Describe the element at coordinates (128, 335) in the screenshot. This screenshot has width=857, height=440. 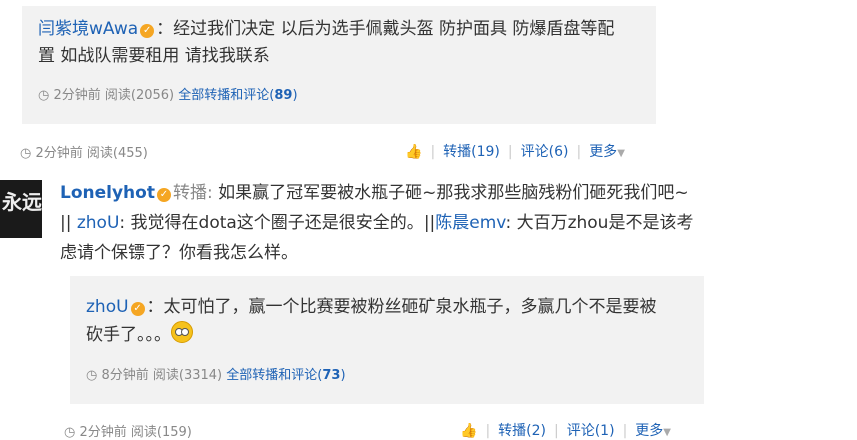
I see `quoted-text-line2: 砍手了。。。` at that location.